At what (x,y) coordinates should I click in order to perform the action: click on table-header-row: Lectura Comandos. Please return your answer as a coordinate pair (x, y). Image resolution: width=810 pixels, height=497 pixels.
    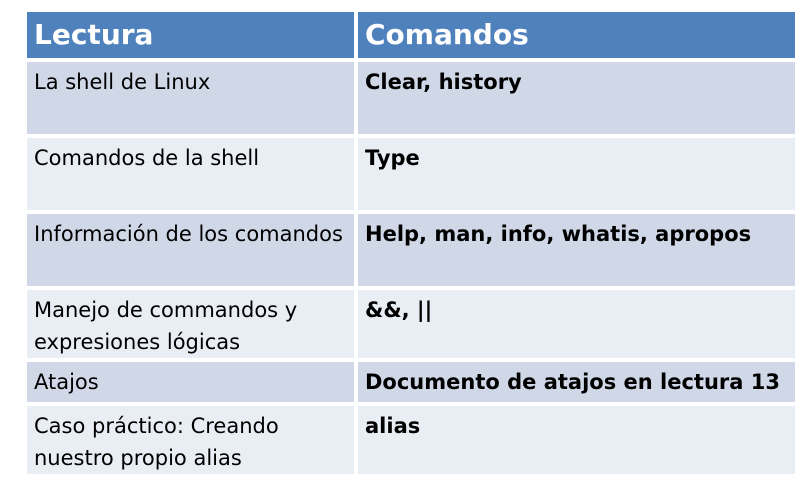
    Looking at the image, I should click on (411, 35).